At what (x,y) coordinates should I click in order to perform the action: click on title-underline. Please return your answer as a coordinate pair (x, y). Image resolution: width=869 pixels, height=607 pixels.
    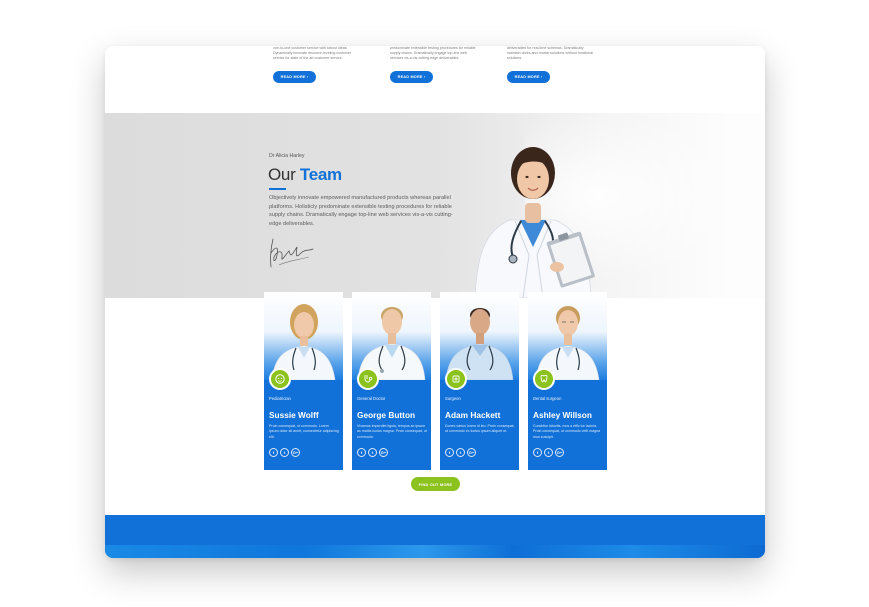
    Looking at the image, I should click on (277, 189).